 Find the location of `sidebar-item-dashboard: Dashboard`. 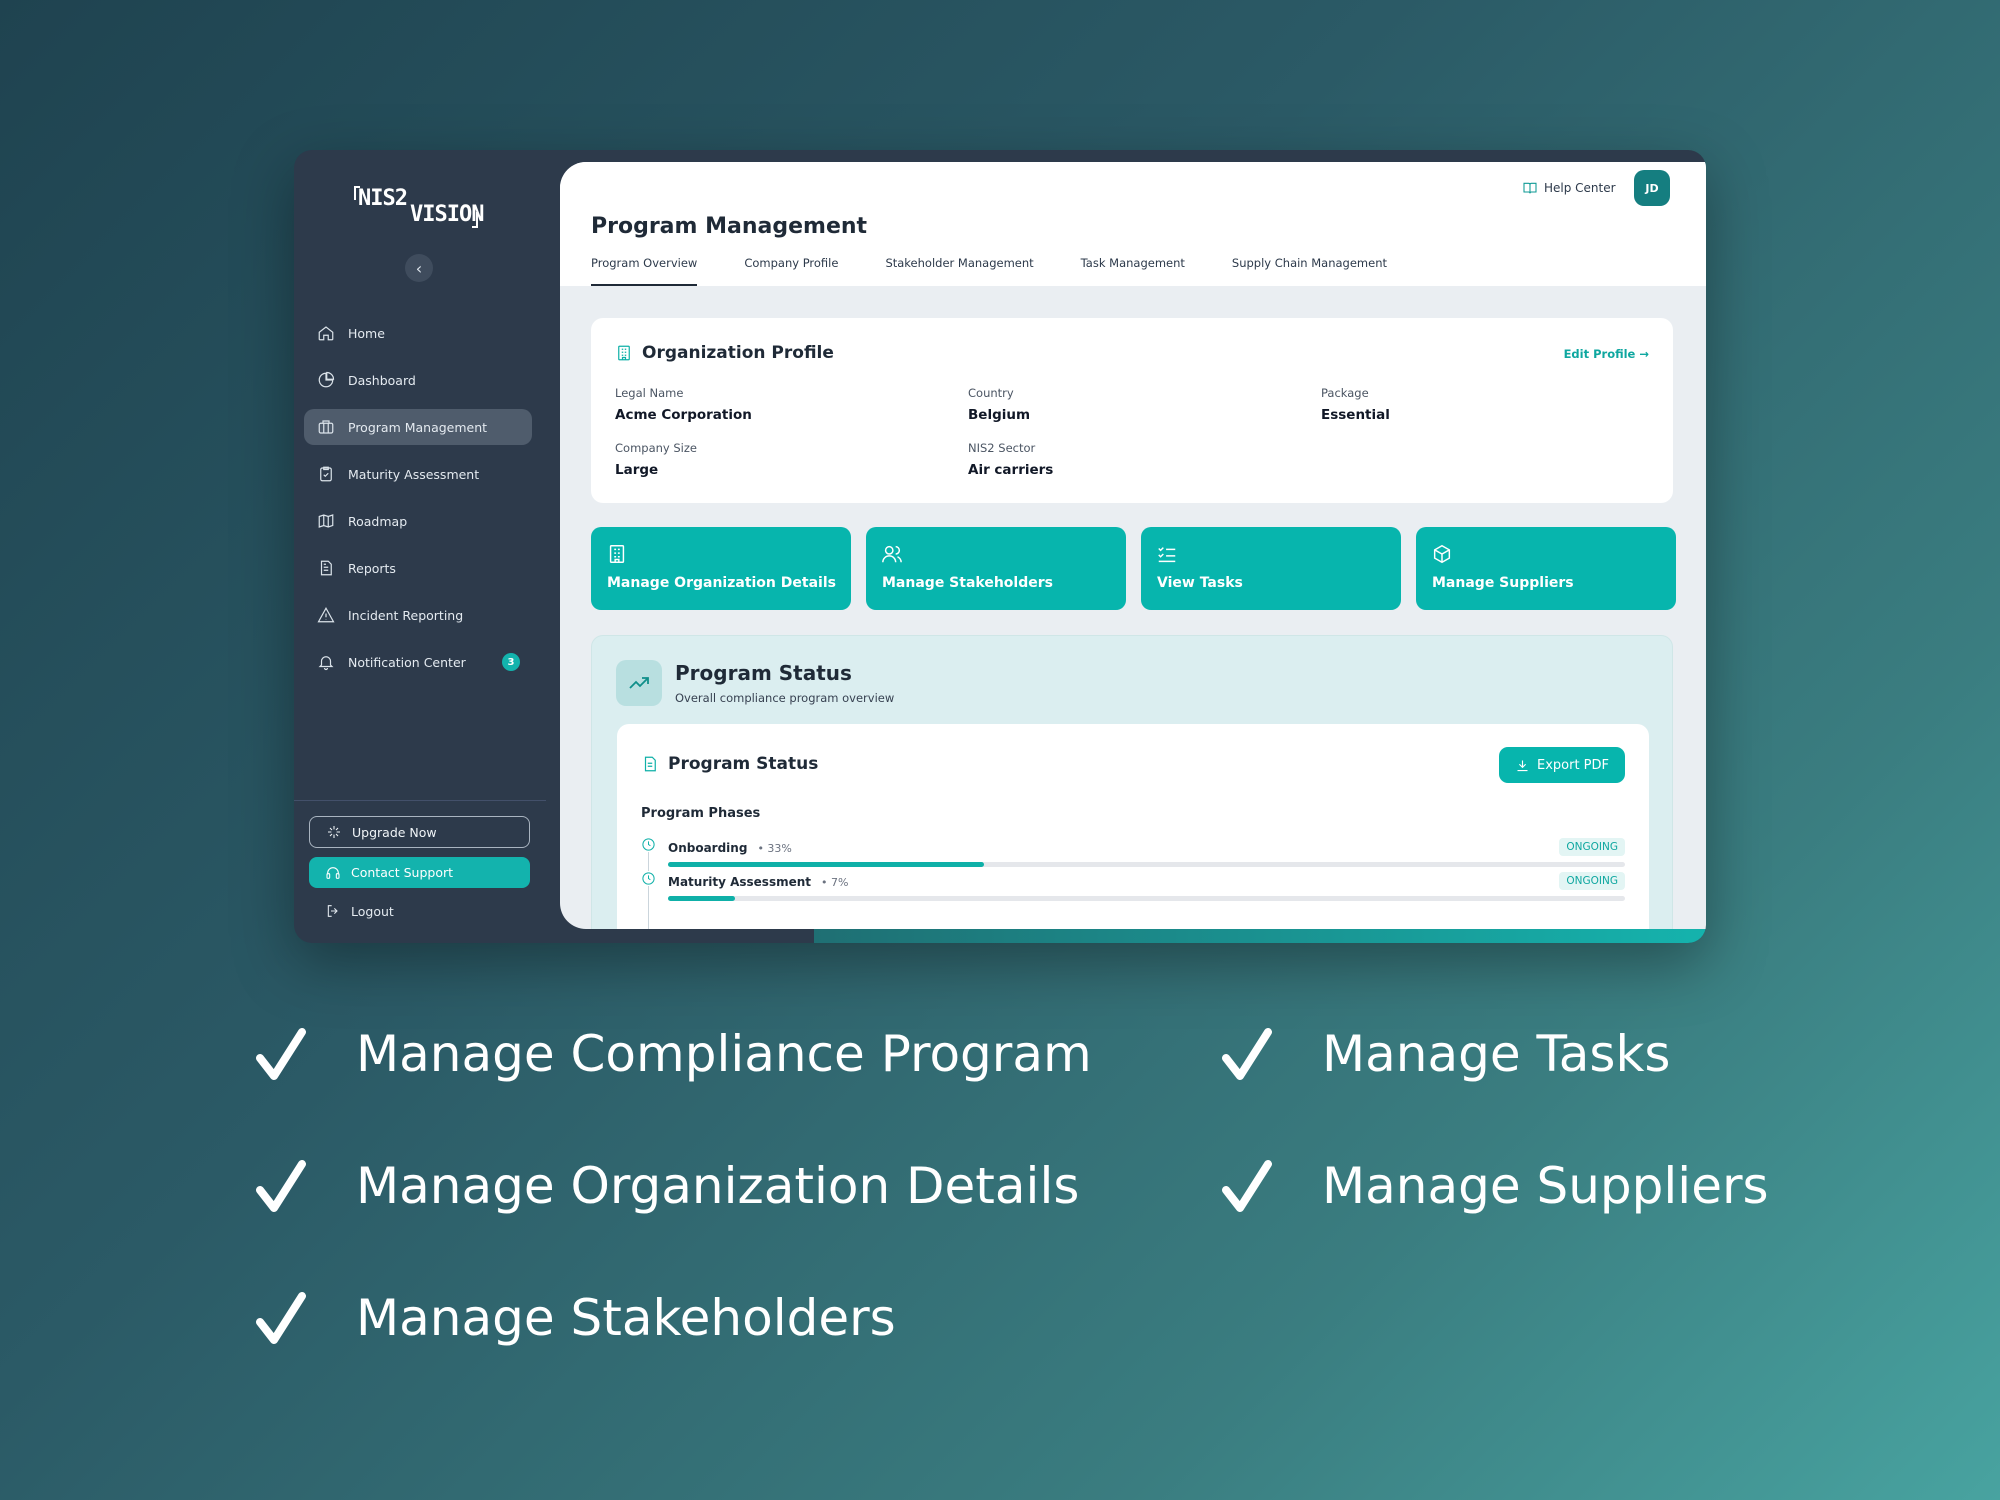

sidebar-item-dashboard: Dashboard is located at coordinates (418, 380).